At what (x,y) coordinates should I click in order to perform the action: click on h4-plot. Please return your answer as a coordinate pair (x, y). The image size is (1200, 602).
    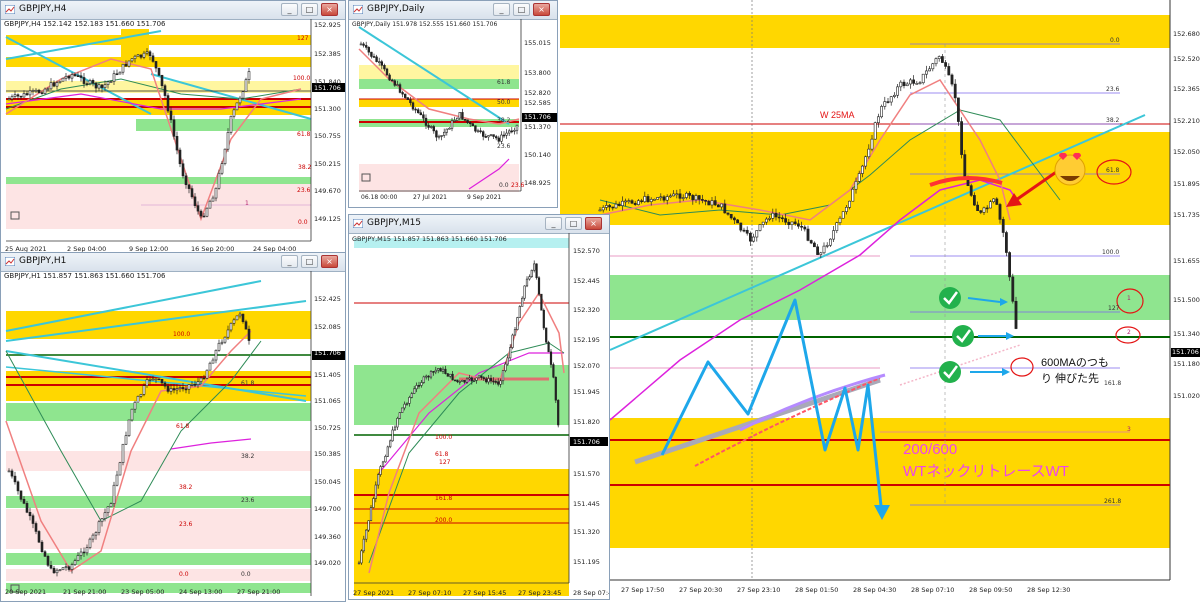
    Looking at the image, I should click on (173, 138).